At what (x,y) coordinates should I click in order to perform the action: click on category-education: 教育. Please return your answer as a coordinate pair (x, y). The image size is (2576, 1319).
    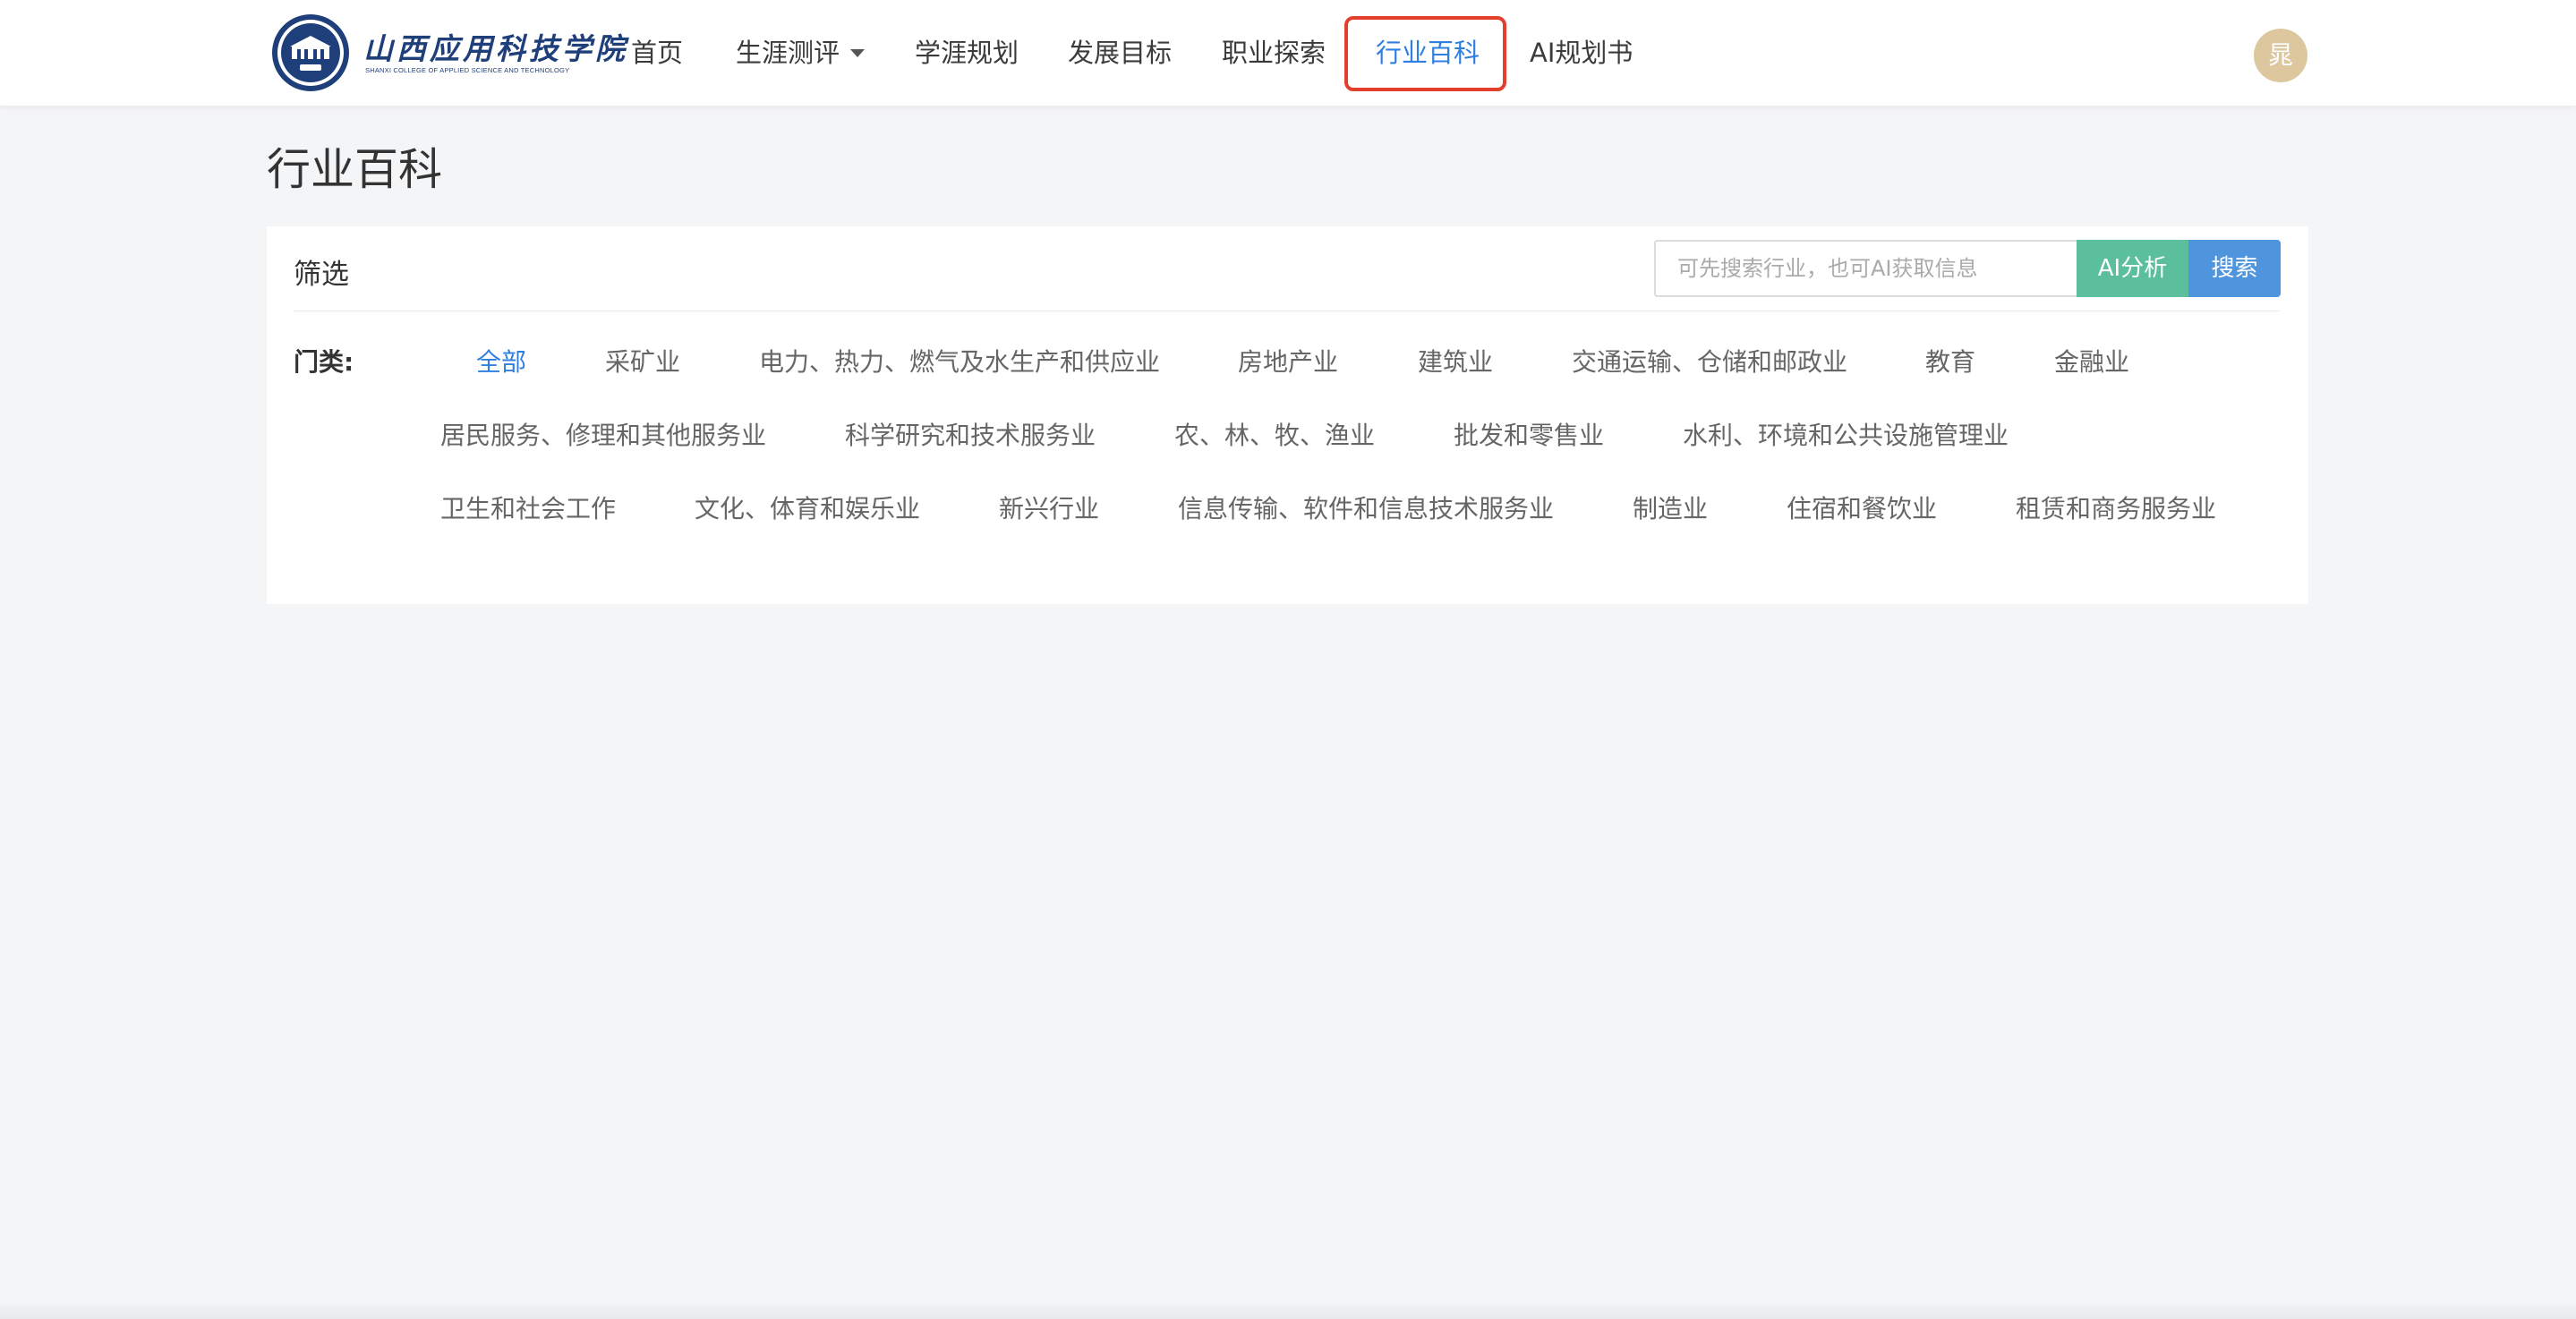
    Looking at the image, I should click on (1950, 361).